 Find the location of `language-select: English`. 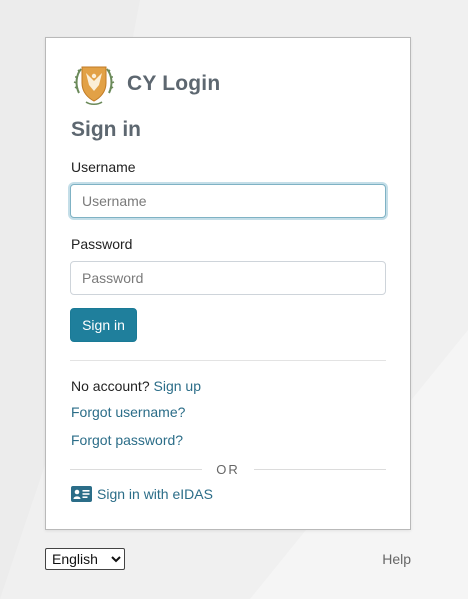

language-select: English is located at coordinates (85, 559).